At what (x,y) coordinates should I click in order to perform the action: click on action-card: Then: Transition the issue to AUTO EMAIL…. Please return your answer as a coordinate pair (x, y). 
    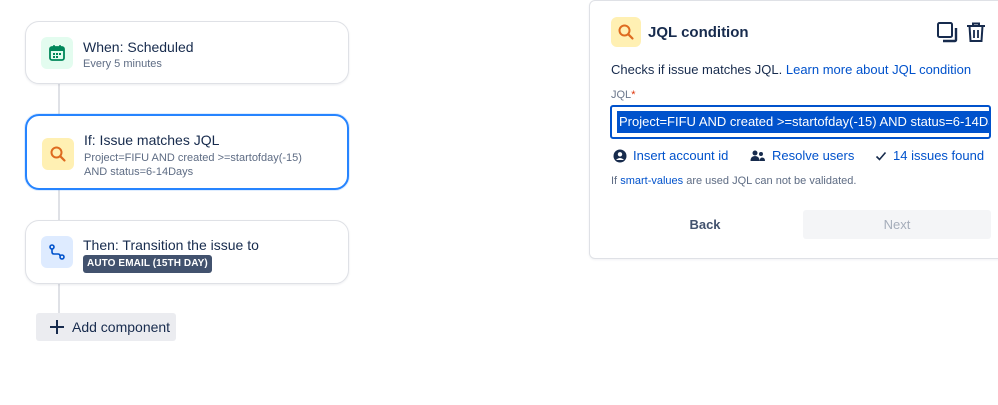
    Looking at the image, I should click on (187, 252).